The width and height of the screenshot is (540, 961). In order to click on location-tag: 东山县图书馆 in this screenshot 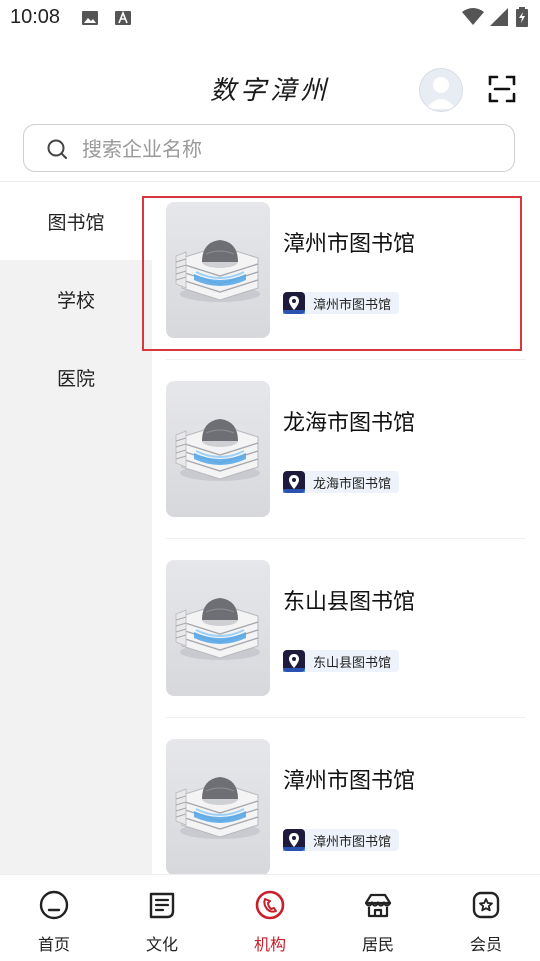, I will do `click(341, 661)`.